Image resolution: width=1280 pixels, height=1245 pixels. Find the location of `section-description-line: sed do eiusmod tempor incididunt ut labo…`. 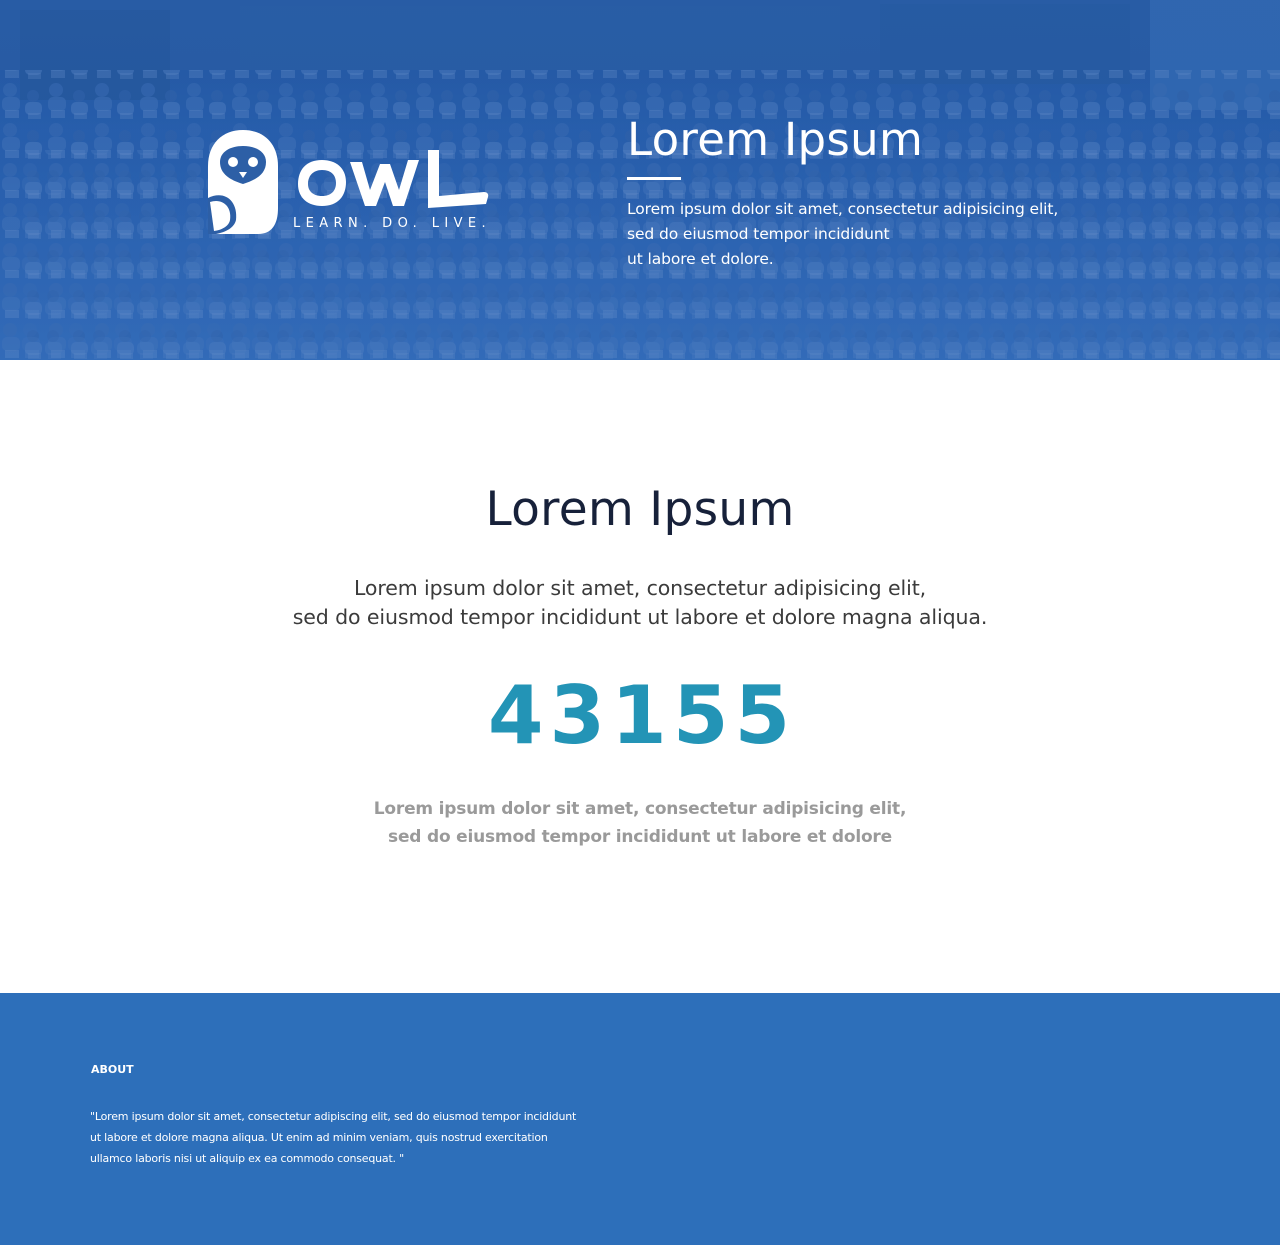

section-description-line: sed do eiusmod tempor incididunt ut labo… is located at coordinates (640, 617).